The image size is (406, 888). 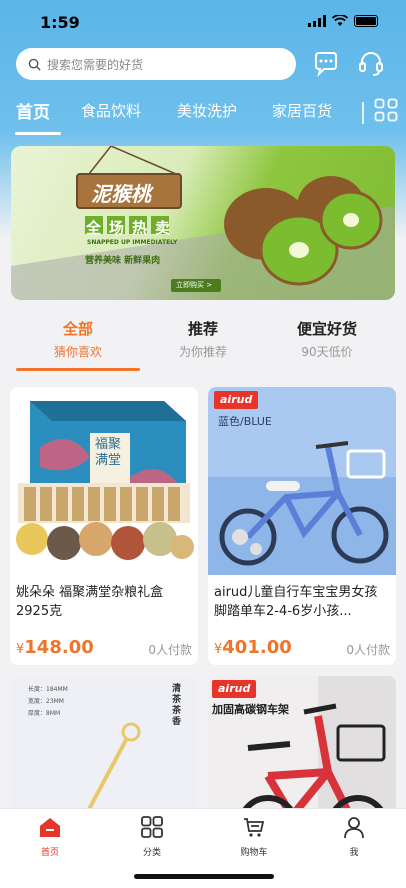 I want to click on filter-recommend-title: 推荐, so click(x=202, y=329).